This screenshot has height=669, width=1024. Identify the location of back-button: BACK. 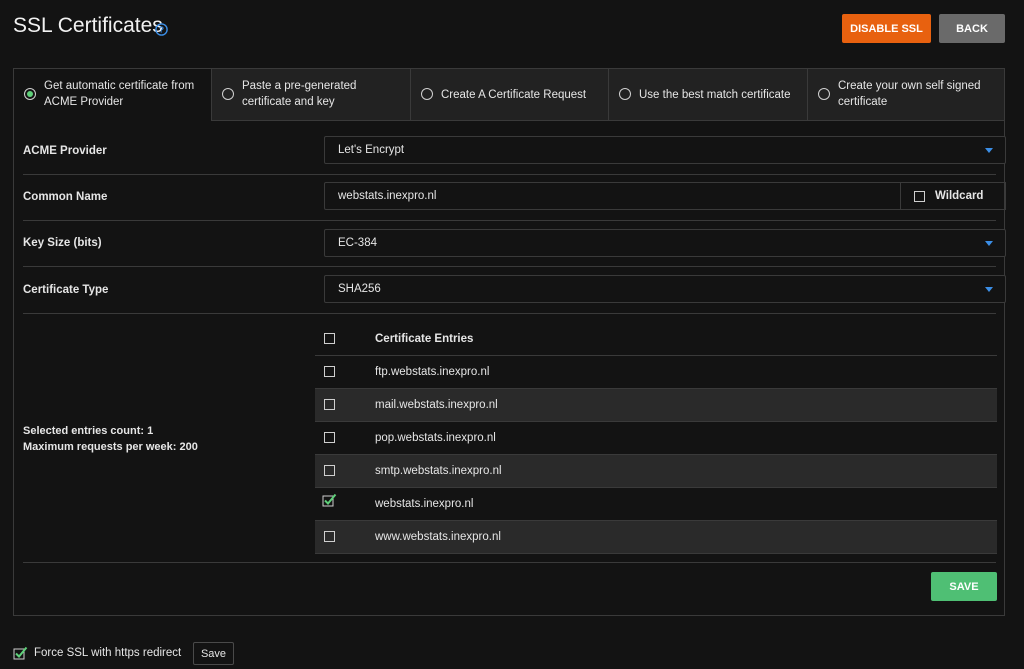
(972, 28).